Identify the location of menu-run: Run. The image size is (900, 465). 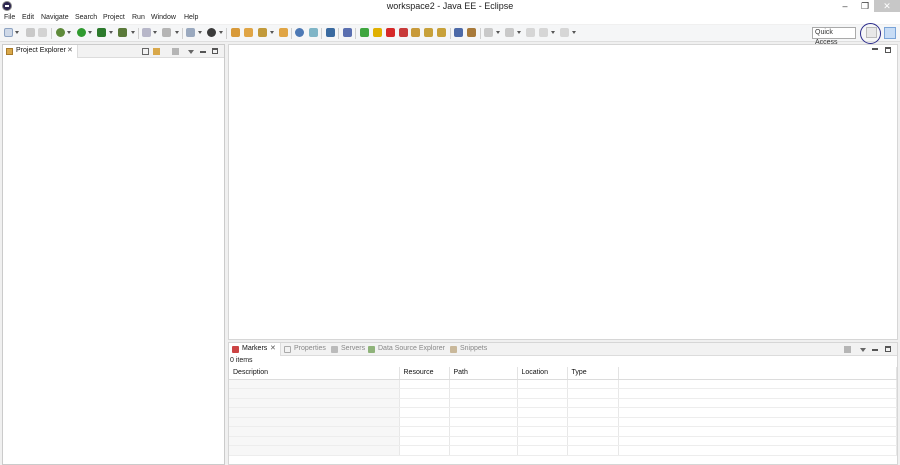
(138, 17).